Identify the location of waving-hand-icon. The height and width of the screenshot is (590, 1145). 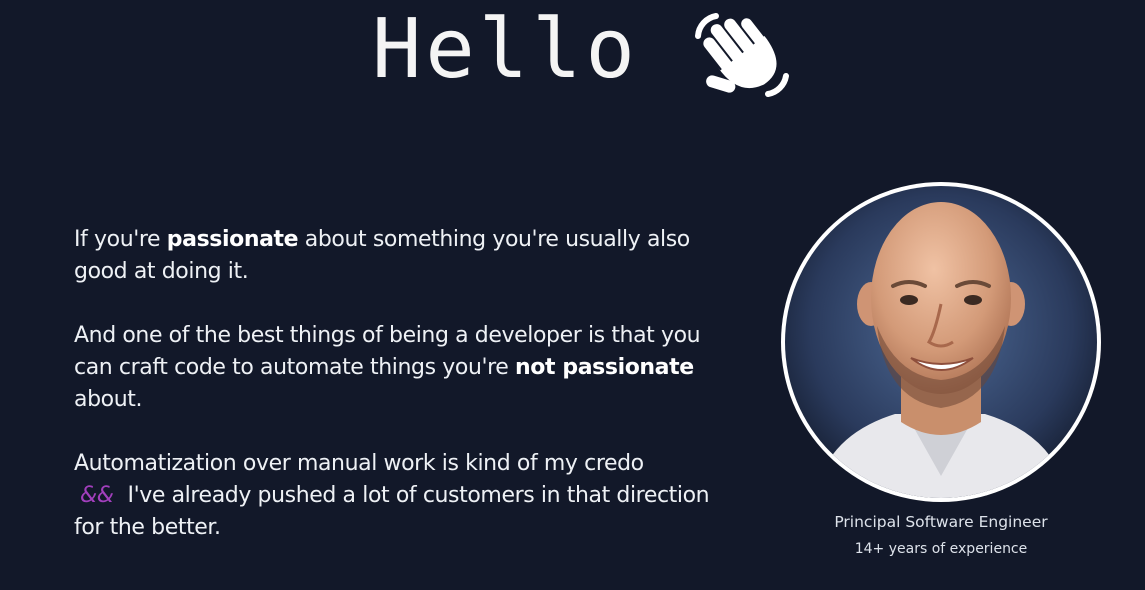
(742, 55).